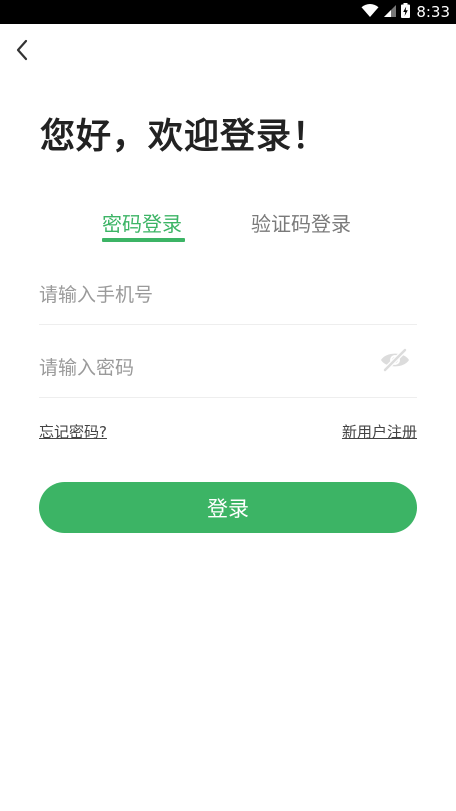  What do you see at coordinates (228, 12) in the screenshot?
I see `status-bar: 8:33` at bounding box center [228, 12].